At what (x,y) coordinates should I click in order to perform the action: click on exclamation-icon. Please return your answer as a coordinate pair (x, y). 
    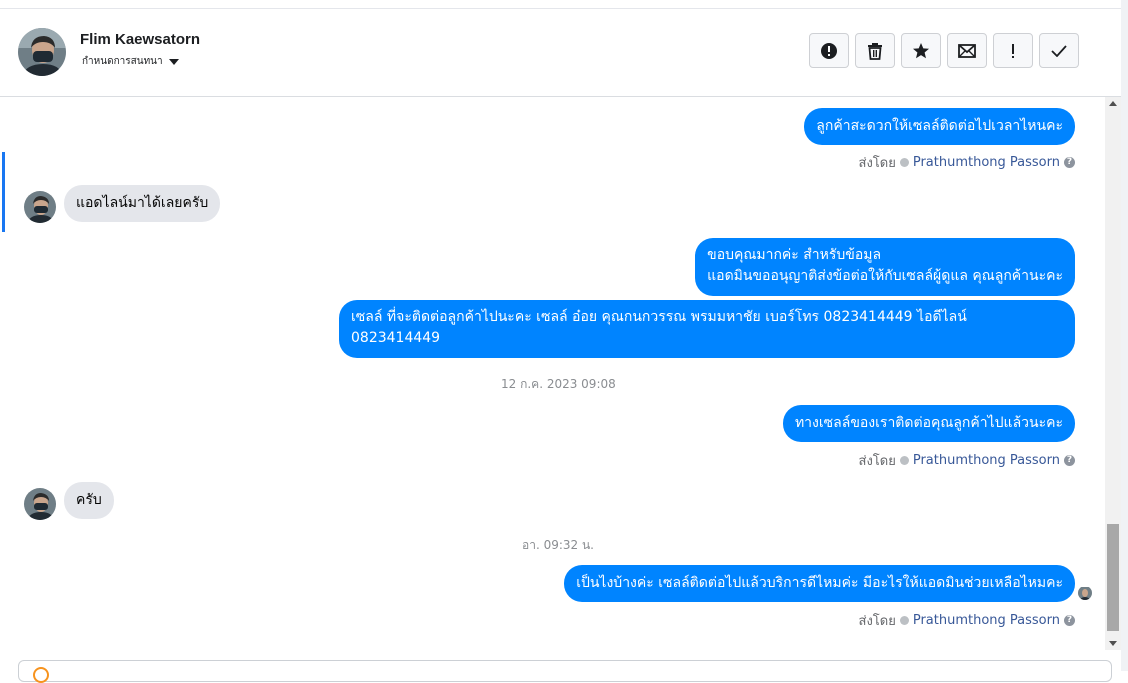
    Looking at the image, I should click on (1013, 50).